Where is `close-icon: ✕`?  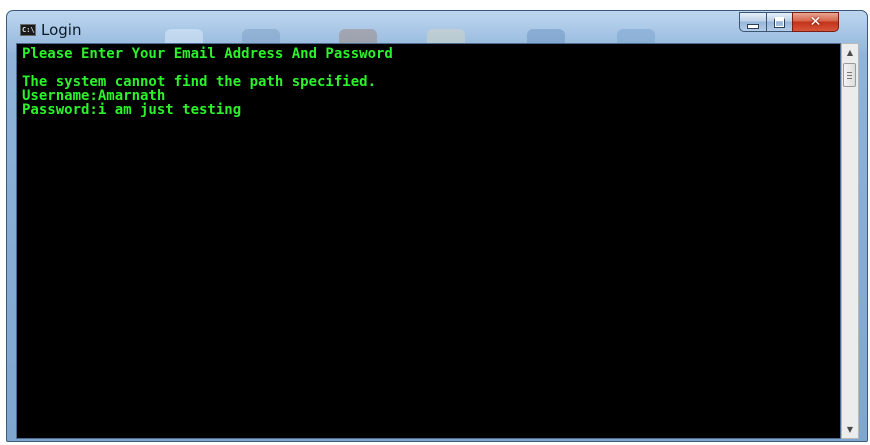
close-icon: ✕ is located at coordinates (815, 22).